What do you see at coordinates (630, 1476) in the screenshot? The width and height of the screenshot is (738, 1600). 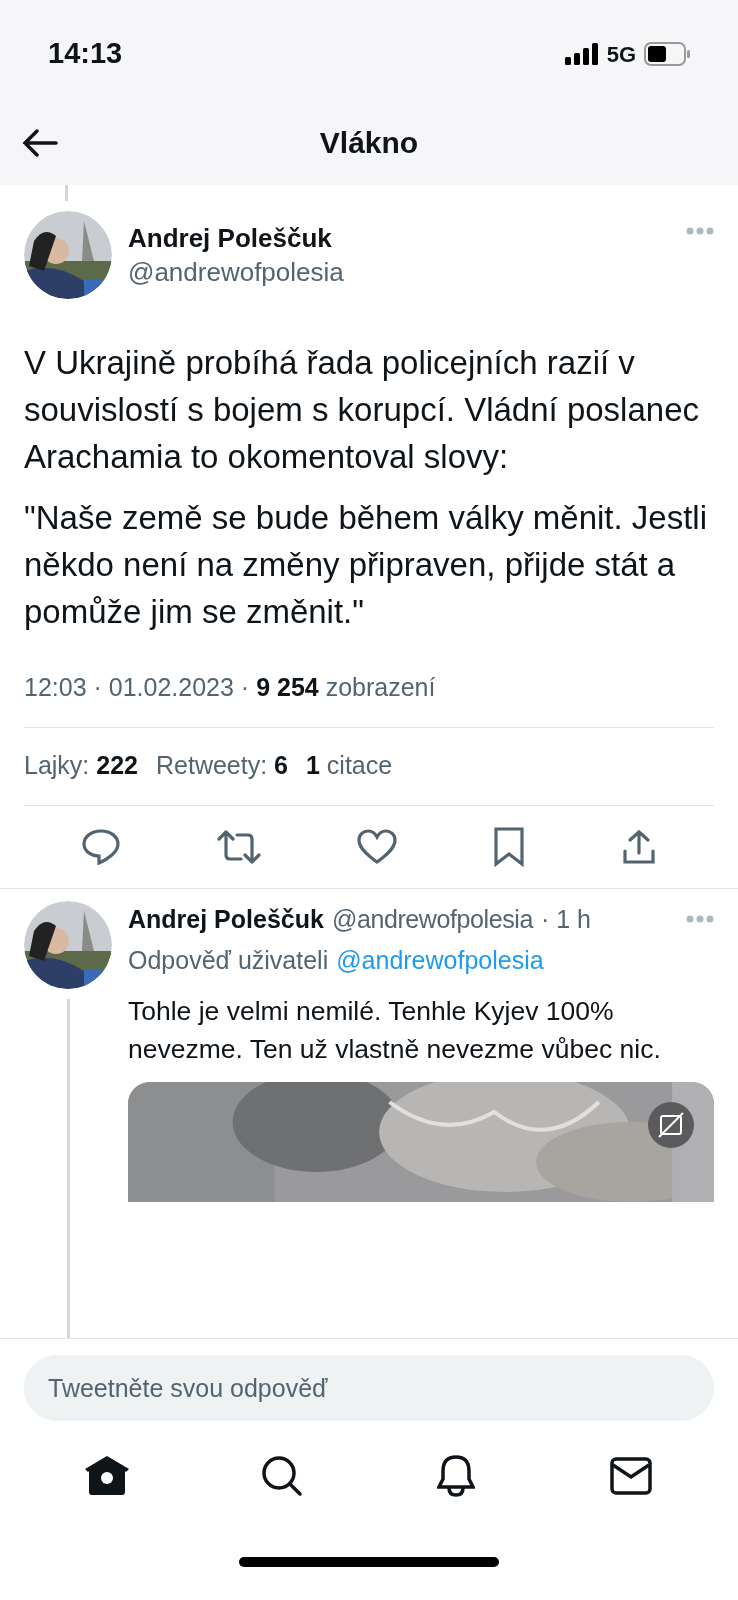 I see `mail-icon` at bounding box center [630, 1476].